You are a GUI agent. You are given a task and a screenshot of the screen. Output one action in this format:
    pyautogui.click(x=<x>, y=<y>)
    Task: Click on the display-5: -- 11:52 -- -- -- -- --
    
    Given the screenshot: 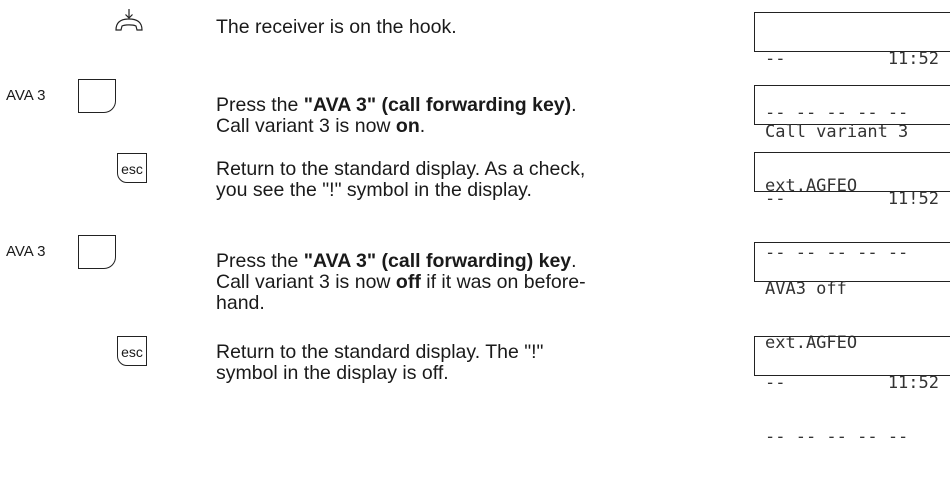 What is the action you would take?
    pyautogui.click(x=852, y=391)
    